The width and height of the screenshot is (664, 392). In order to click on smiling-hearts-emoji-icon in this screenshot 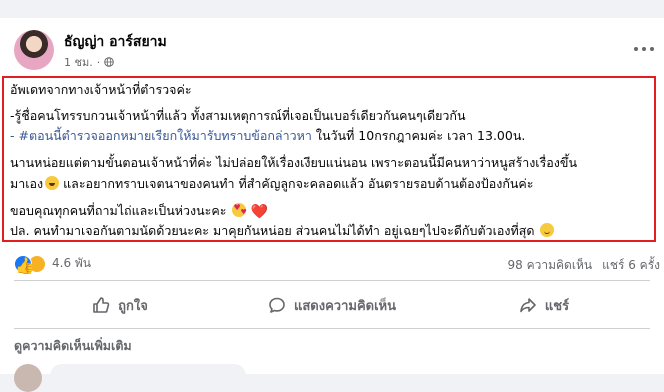, I will do `click(239, 210)`.